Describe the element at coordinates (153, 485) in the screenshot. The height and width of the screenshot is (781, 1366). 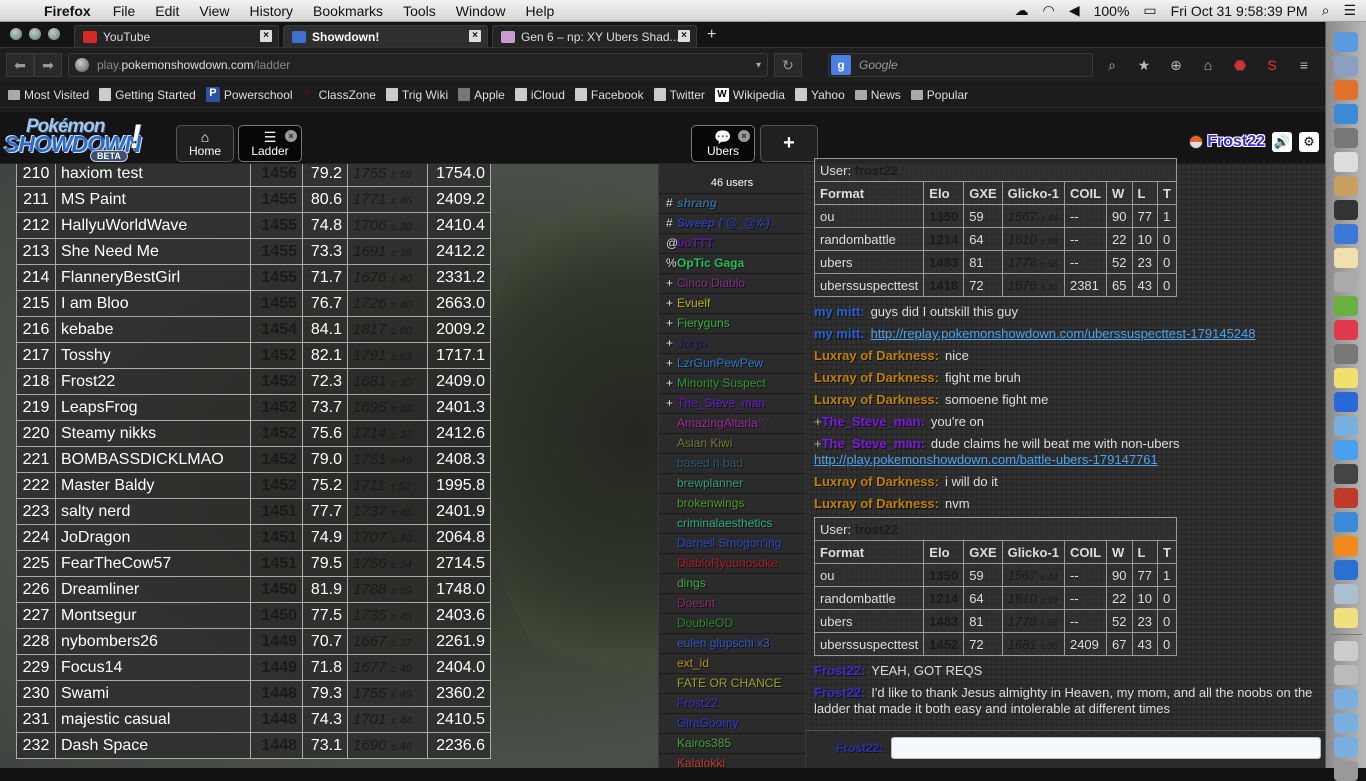
I see `ladder-username: Master Baldy` at that location.